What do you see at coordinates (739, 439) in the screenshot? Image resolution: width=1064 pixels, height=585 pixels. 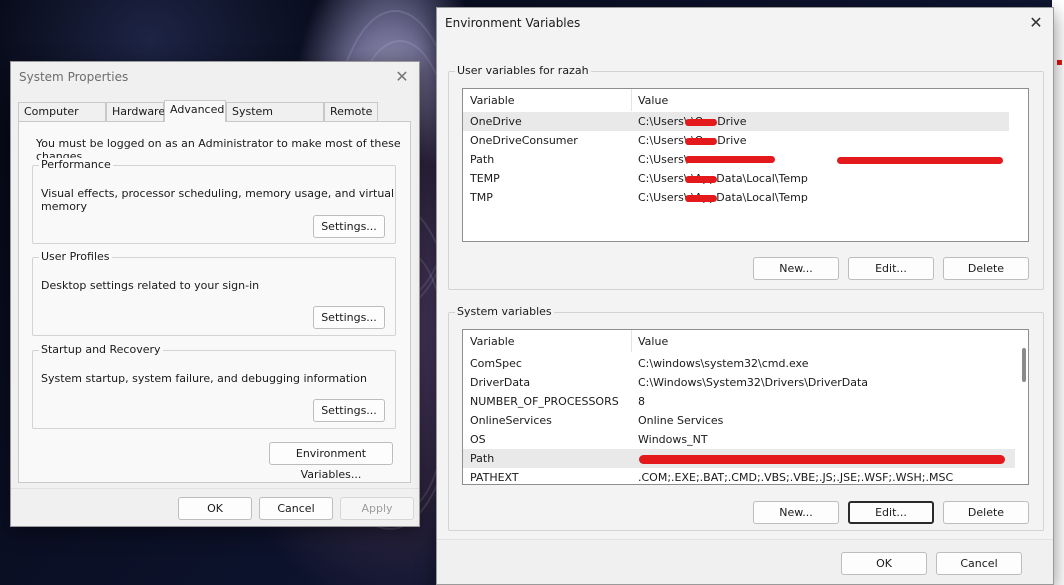 I see `system-var-row: OS Windows_NT` at bounding box center [739, 439].